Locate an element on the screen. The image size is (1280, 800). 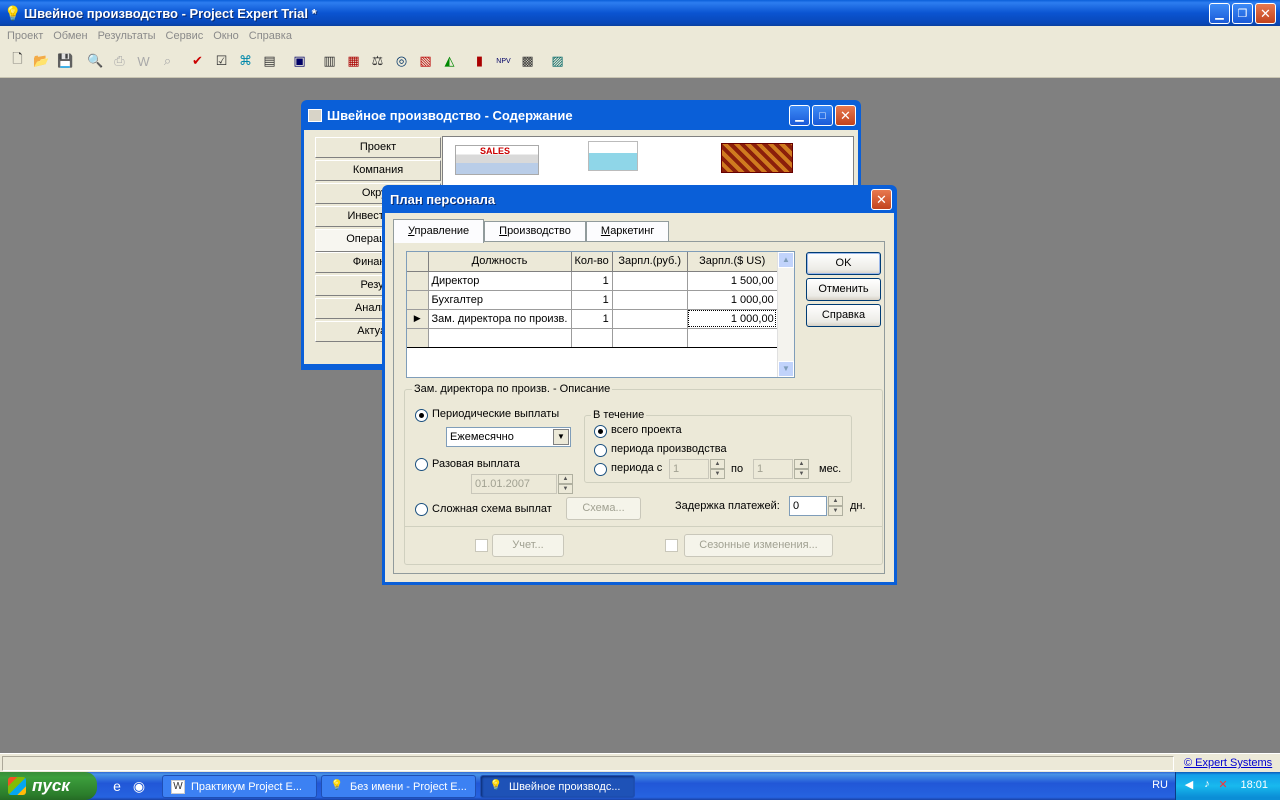
period-to-field: 1 ▲ ▼ is located at coordinates (781, 469).